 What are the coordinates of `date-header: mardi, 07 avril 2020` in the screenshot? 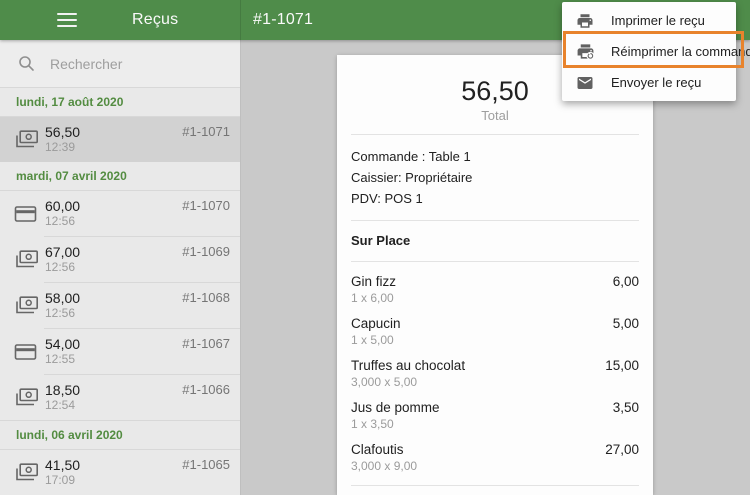 It's located at (120, 176).